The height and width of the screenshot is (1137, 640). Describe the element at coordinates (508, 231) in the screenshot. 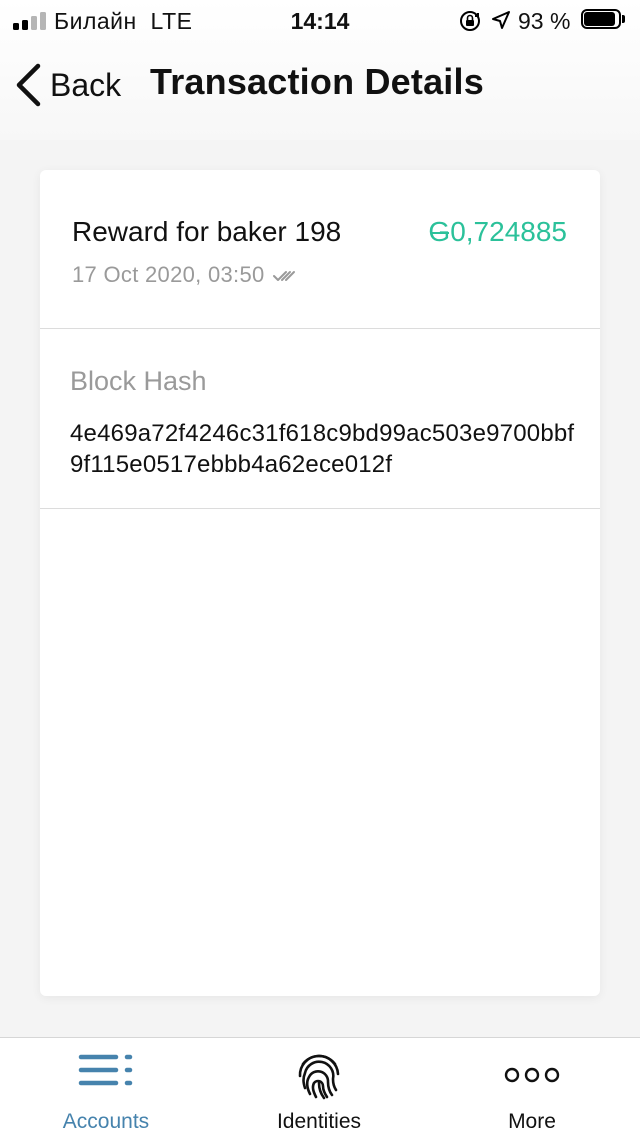

I see `amount-value: 0,724885` at that location.